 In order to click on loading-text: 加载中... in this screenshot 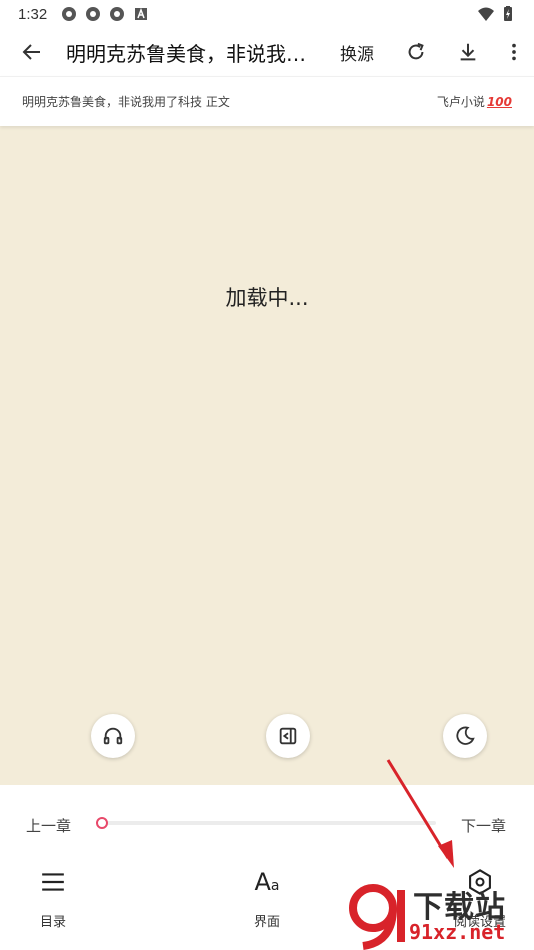, I will do `click(267, 298)`.